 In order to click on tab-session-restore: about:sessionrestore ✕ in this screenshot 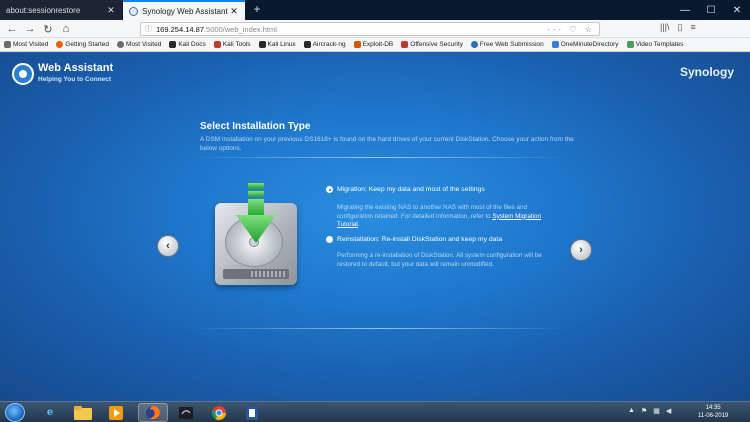, I will do `click(61, 10)`.